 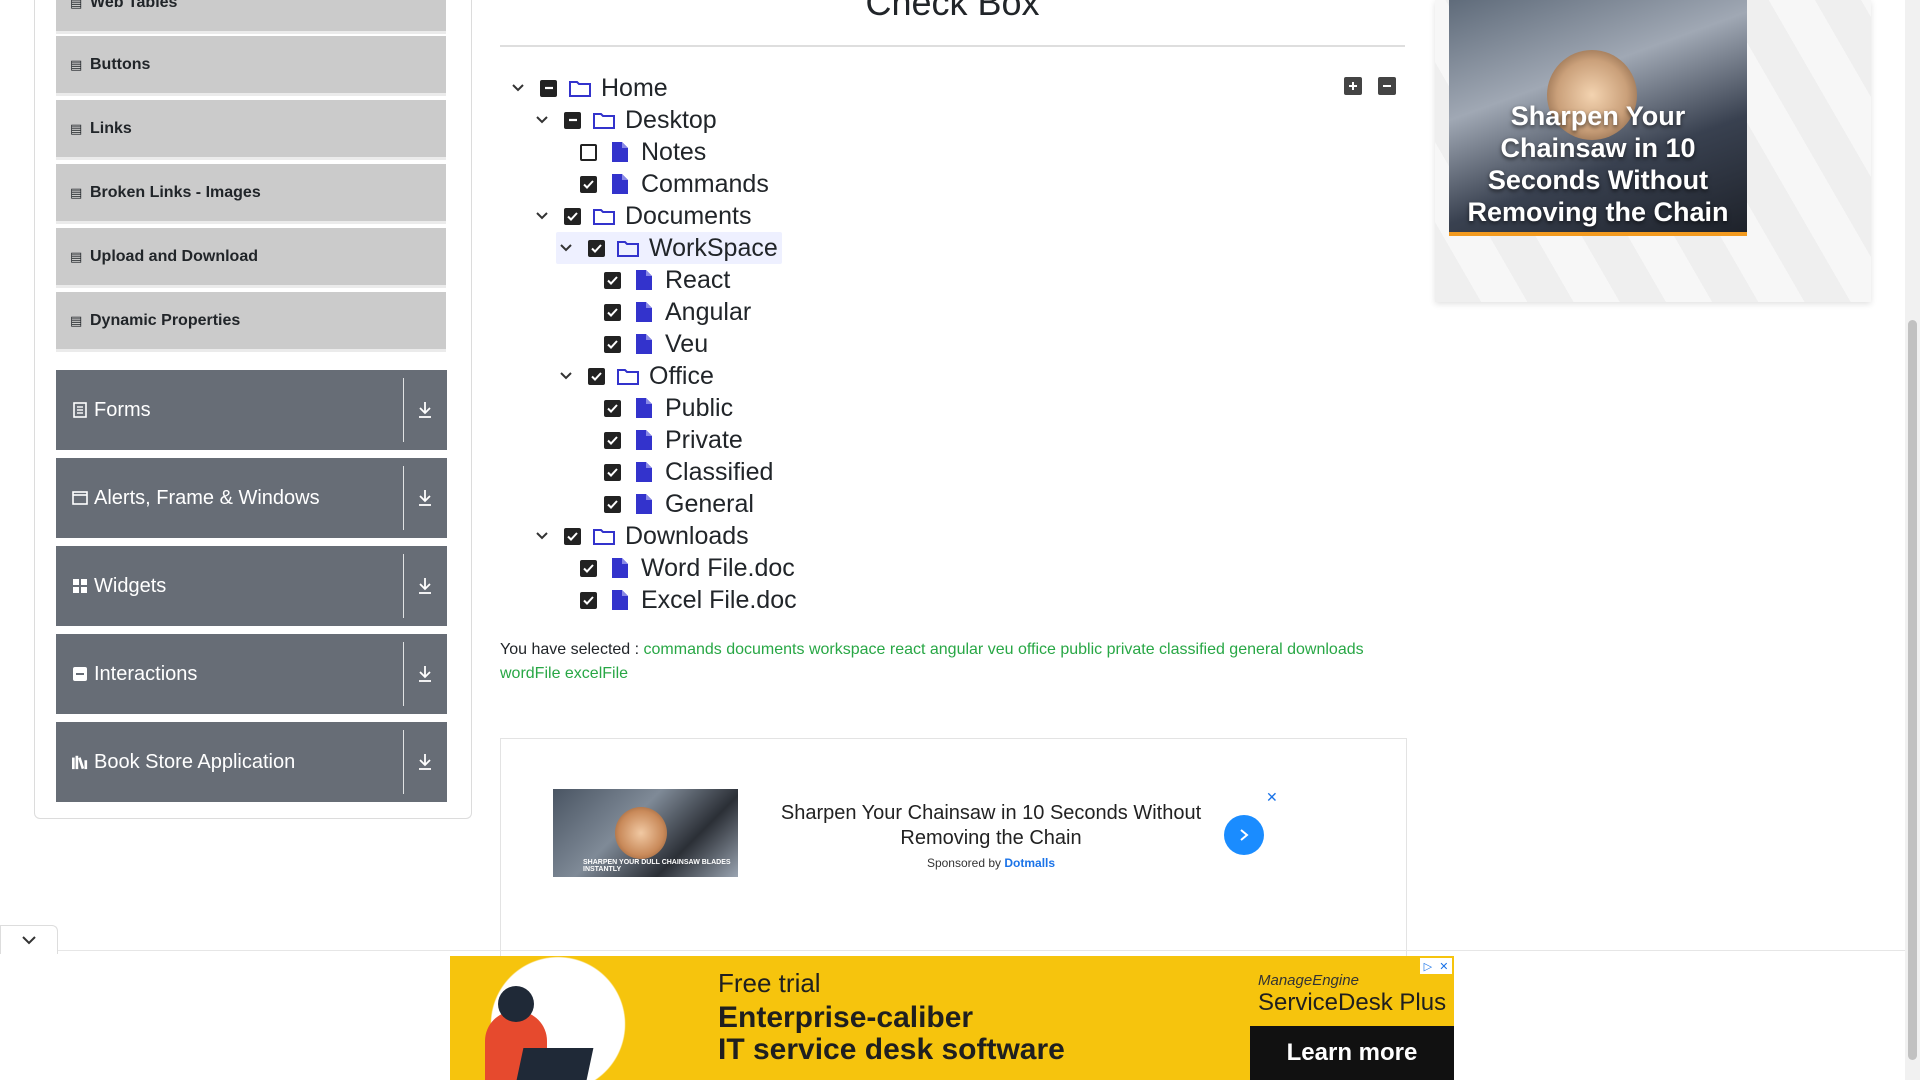 I want to click on sidebar-item-label: Links, so click(x=111, y=128).